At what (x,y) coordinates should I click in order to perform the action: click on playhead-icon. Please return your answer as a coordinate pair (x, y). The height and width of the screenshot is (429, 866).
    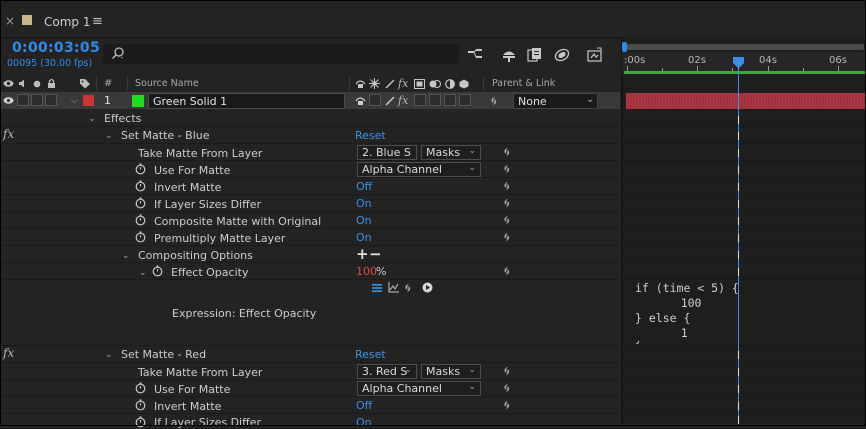
    Looking at the image, I should click on (738, 63).